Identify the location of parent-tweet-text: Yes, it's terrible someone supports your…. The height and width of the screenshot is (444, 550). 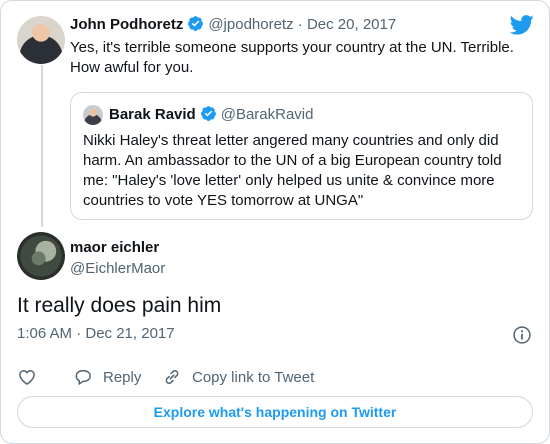
(292, 57).